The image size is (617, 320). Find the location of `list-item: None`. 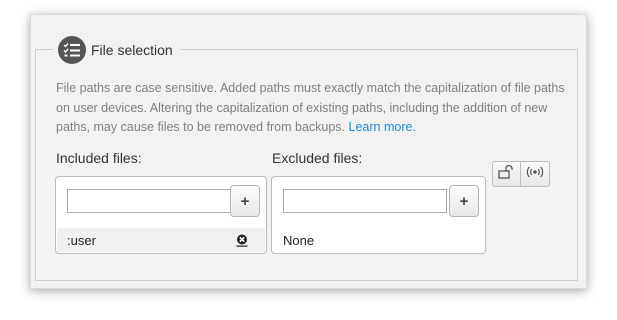

list-item: None is located at coordinates (378, 240).